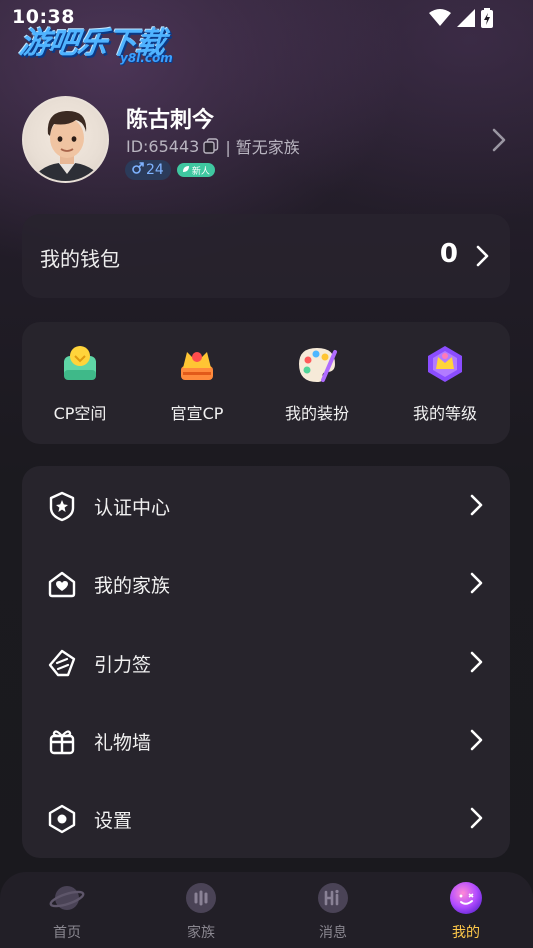 This screenshot has width=533, height=948. Describe the element at coordinates (266, 910) in the screenshot. I see `bottom-nav: 首页 家族 消息 我的` at that location.